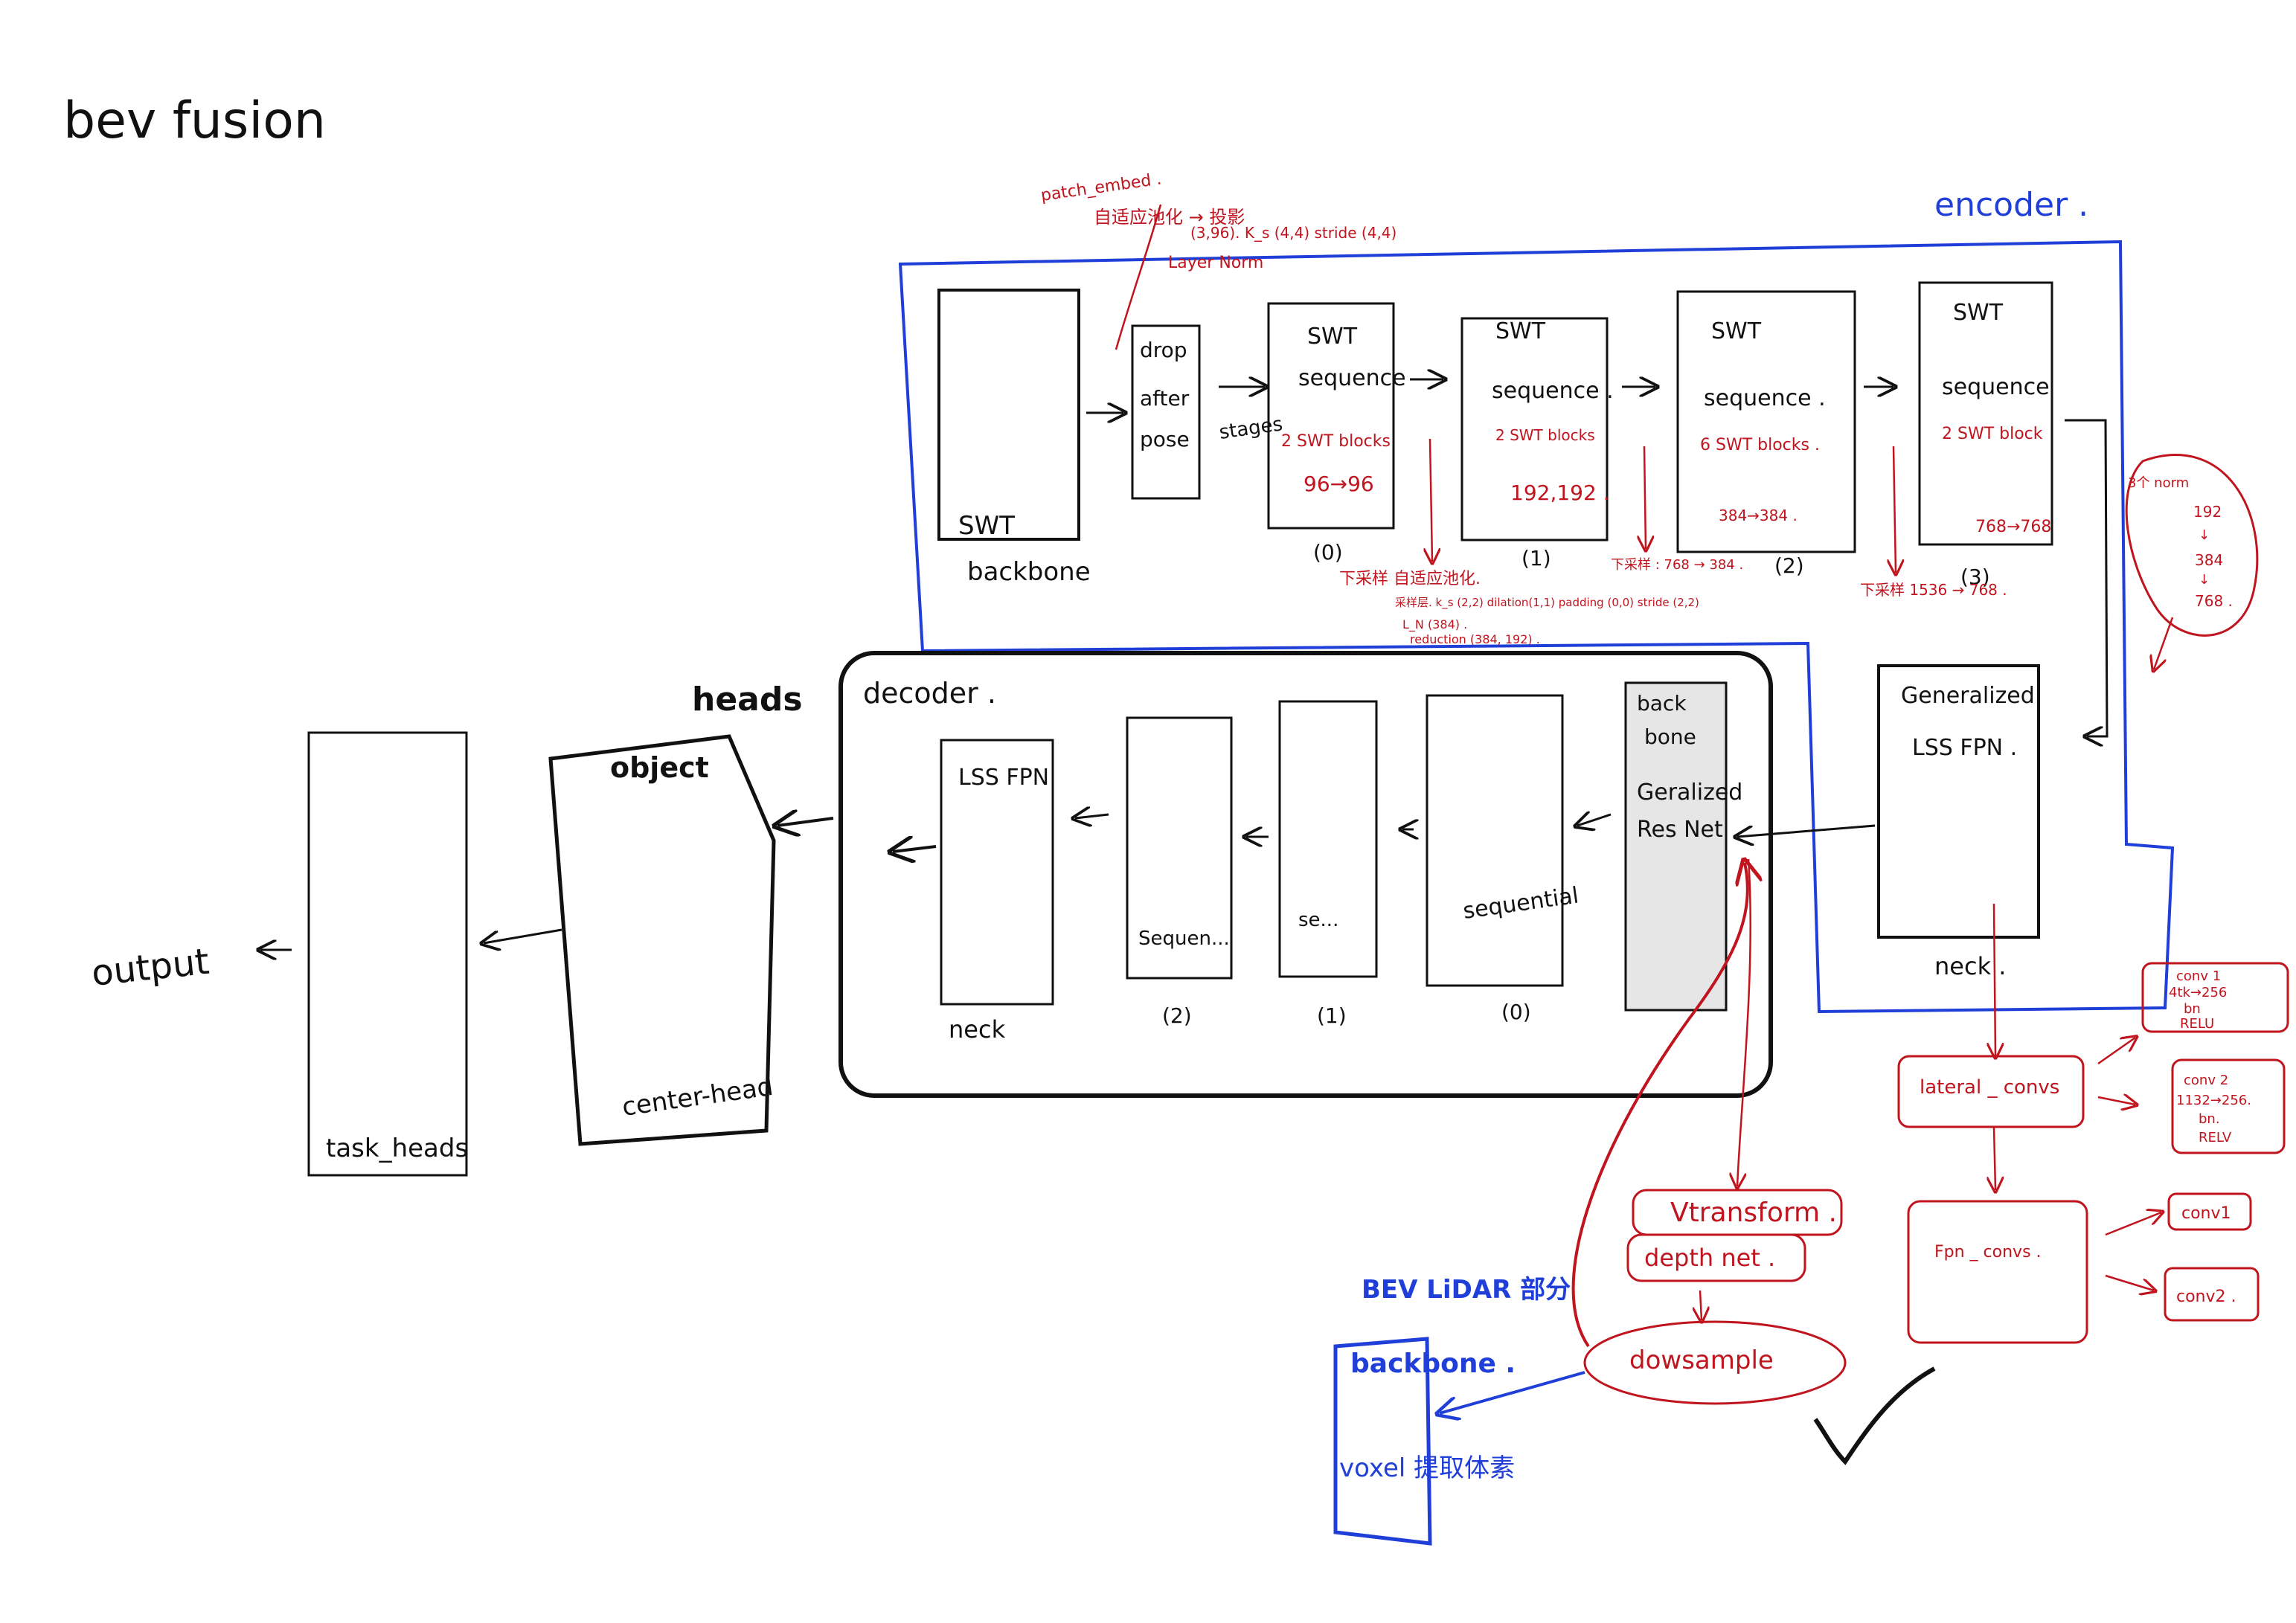  I want to click on fpn-conv1-label: conv1, so click(2206, 1213).